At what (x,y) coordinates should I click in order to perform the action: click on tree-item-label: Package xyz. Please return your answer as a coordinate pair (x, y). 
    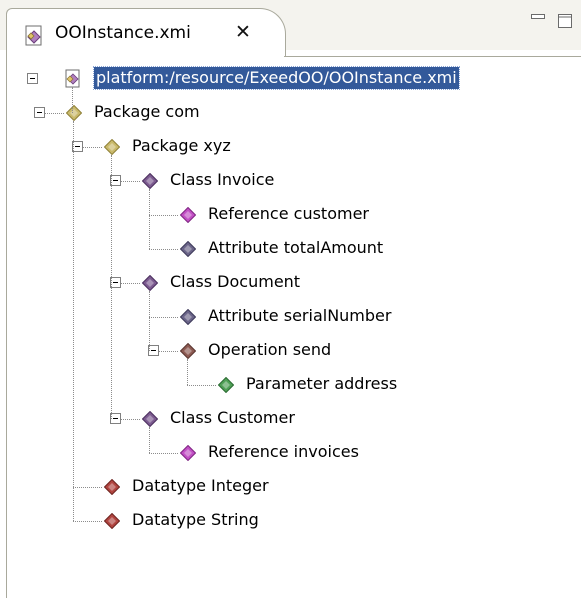
    Looking at the image, I should click on (181, 145).